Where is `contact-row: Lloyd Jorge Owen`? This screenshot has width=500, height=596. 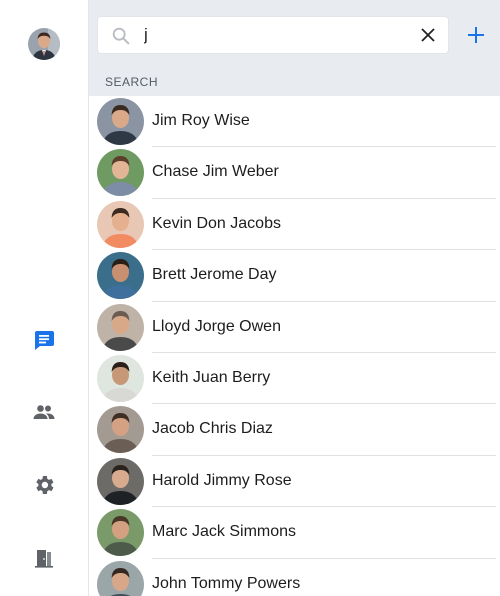
contact-row: Lloyd Jorge Owen is located at coordinates (294, 327).